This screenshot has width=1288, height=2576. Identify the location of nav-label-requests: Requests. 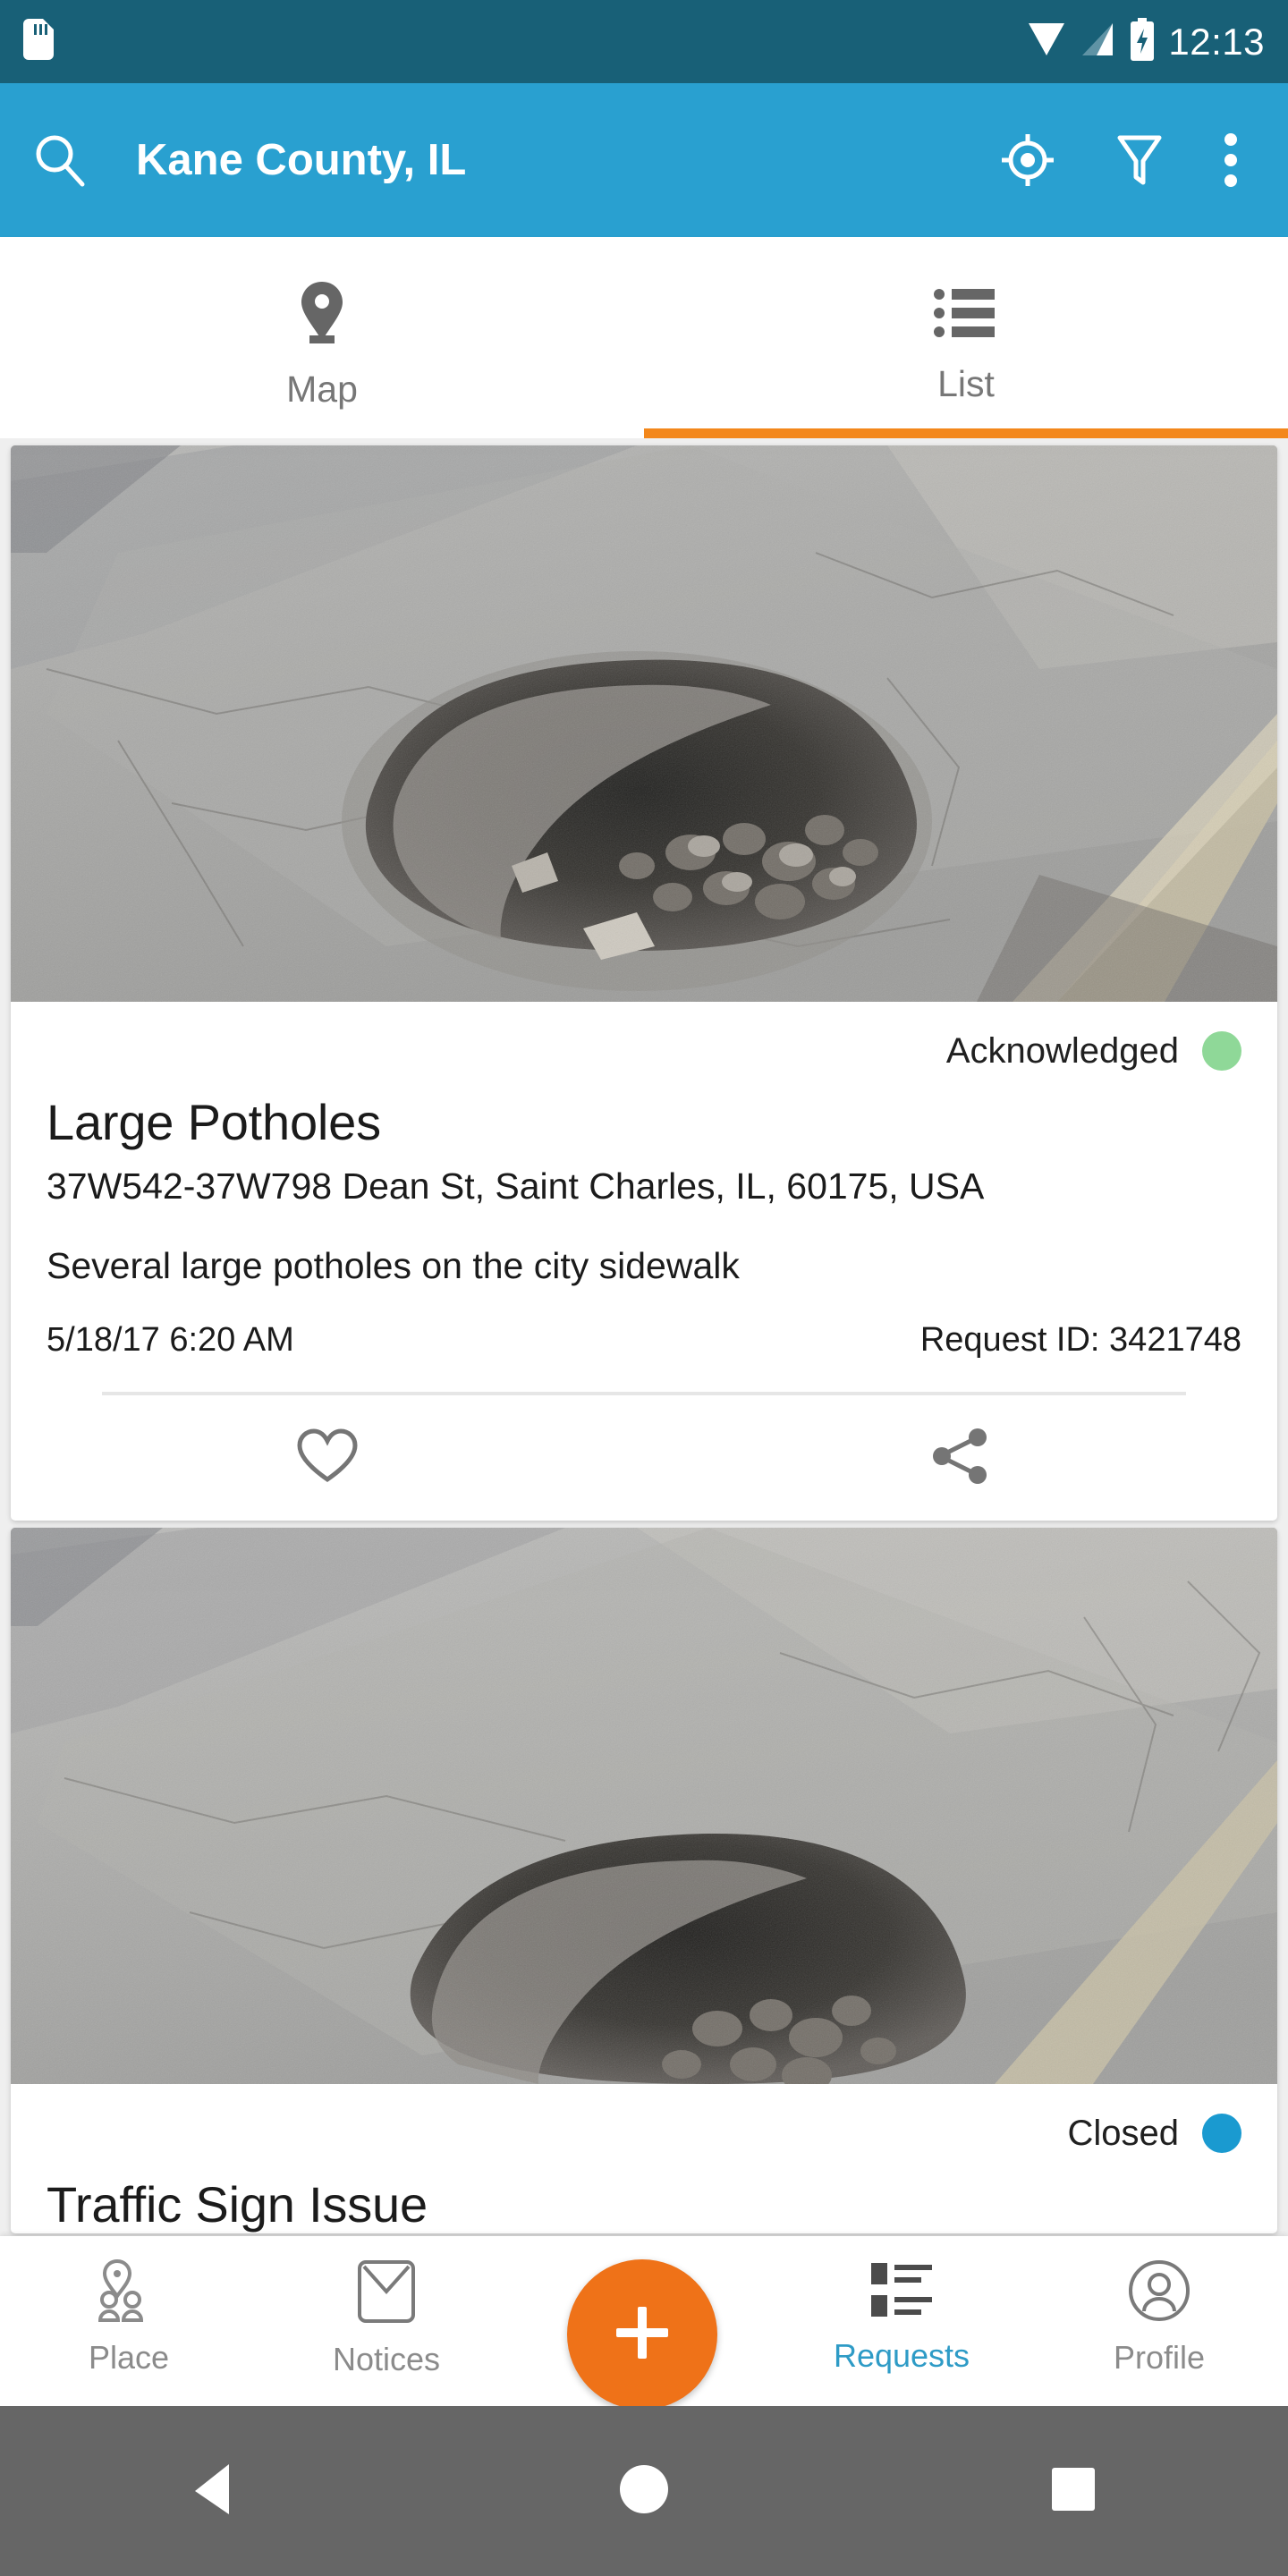
(901, 2355).